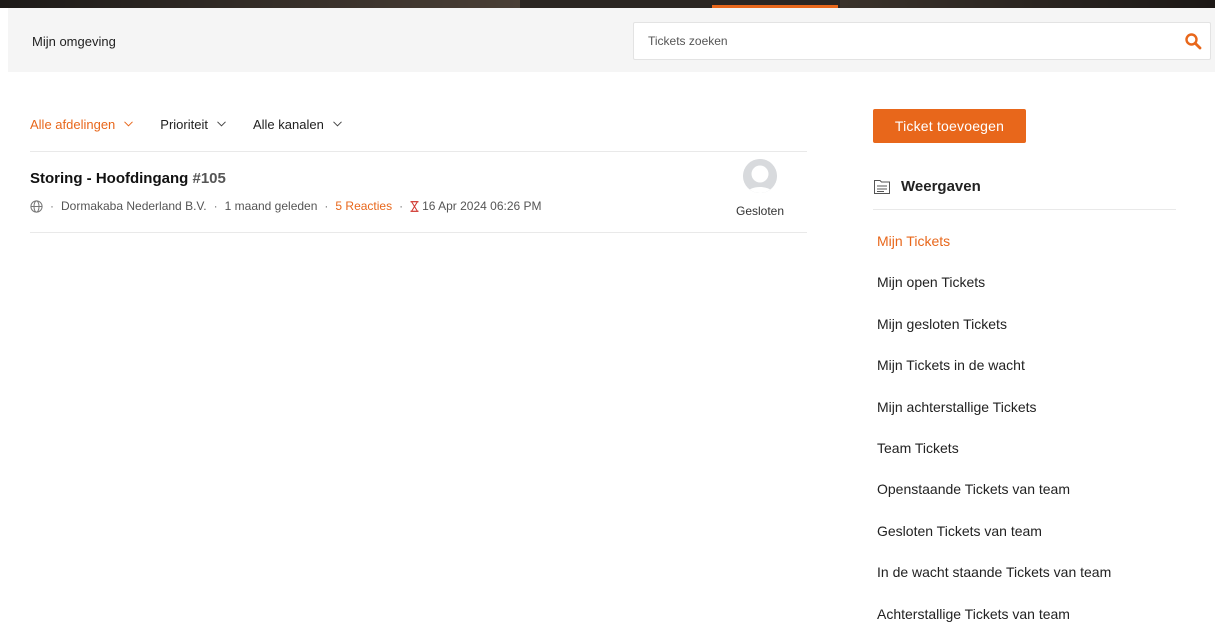 This screenshot has width=1215, height=622. I want to click on avatar-icon, so click(760, 176).